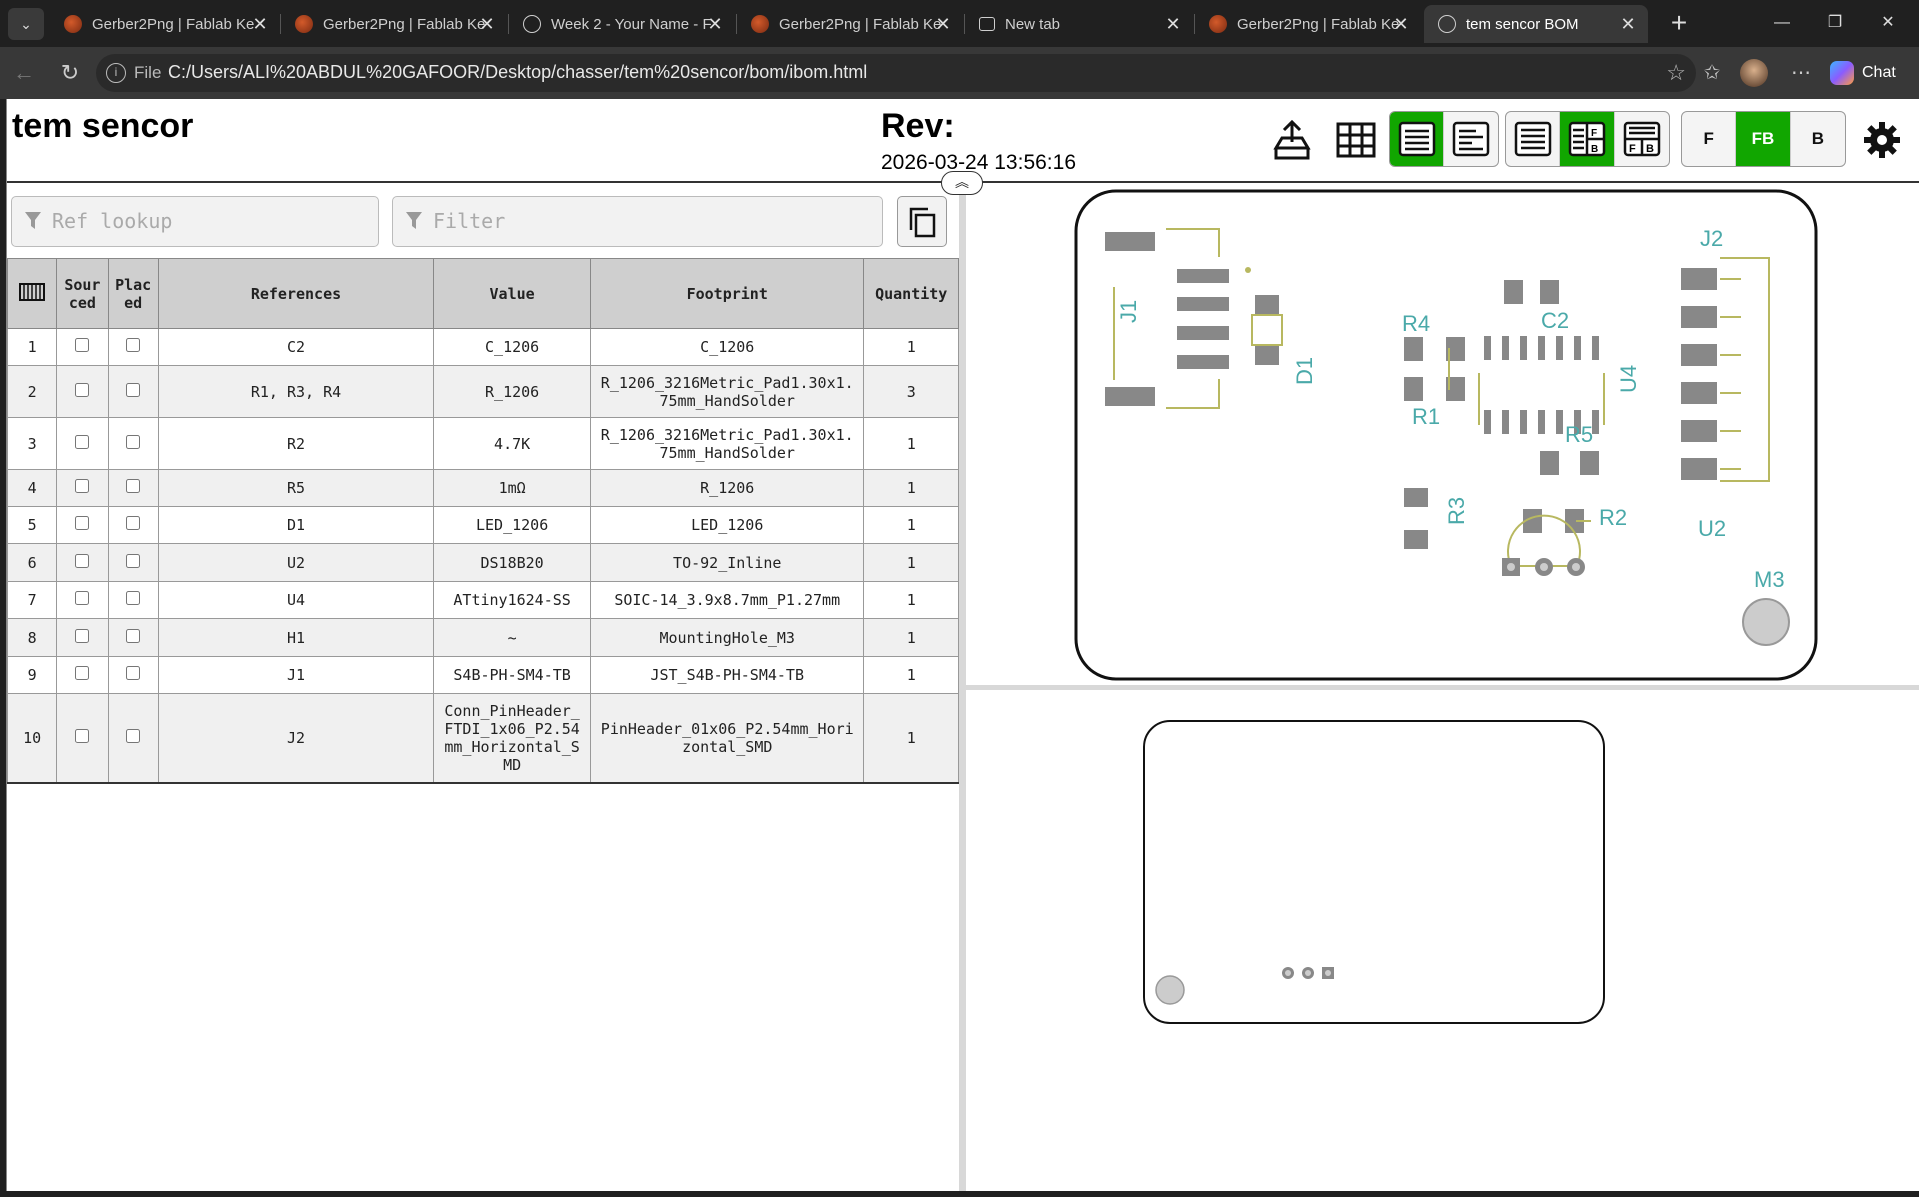  Describe the element at coordinates (1471, 139) in the screenshot. I see `bom-ungrouped-icon` at that location.